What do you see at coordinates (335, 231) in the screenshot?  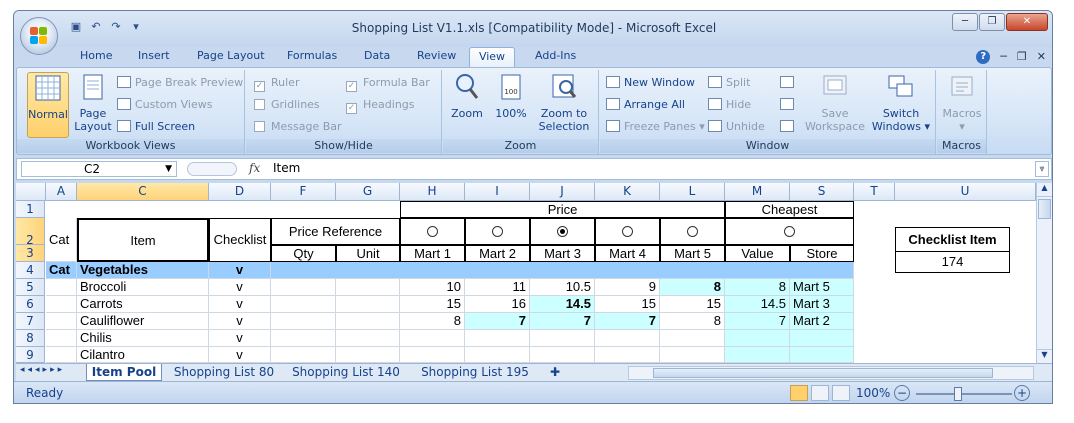 I see `price-reference-cell: Price Reference` at bounding box center [335, 231].